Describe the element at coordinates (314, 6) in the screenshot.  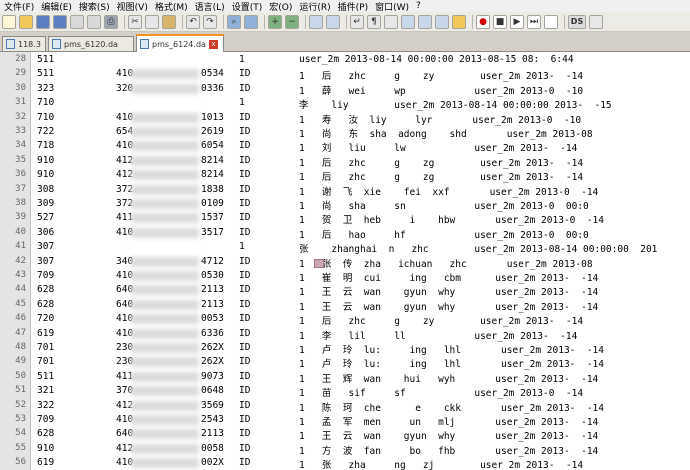
I see `menu-item-8: 运行(R)` at that location.